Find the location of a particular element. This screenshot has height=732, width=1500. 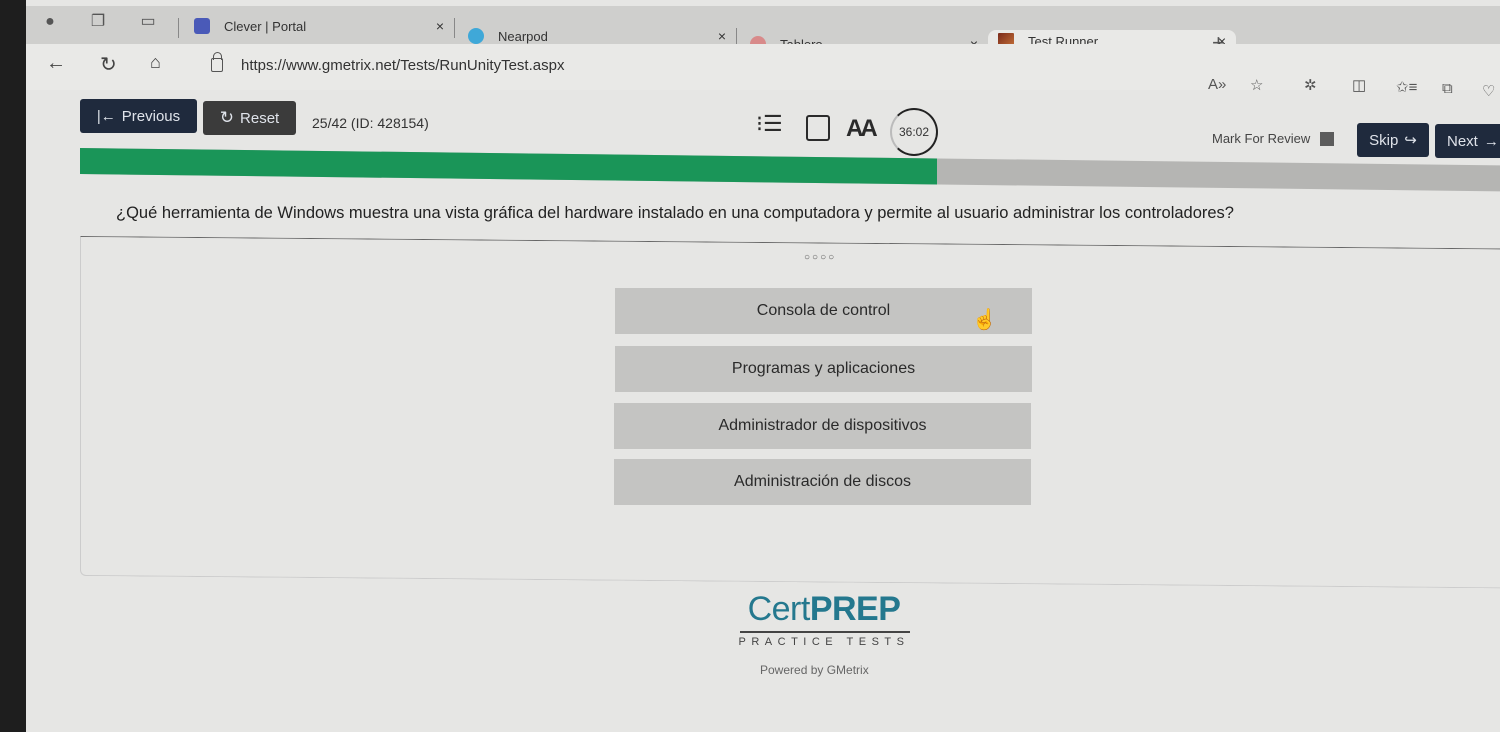

favorites-list-icon: ✩≡ is located at coordinates (1406, 87).